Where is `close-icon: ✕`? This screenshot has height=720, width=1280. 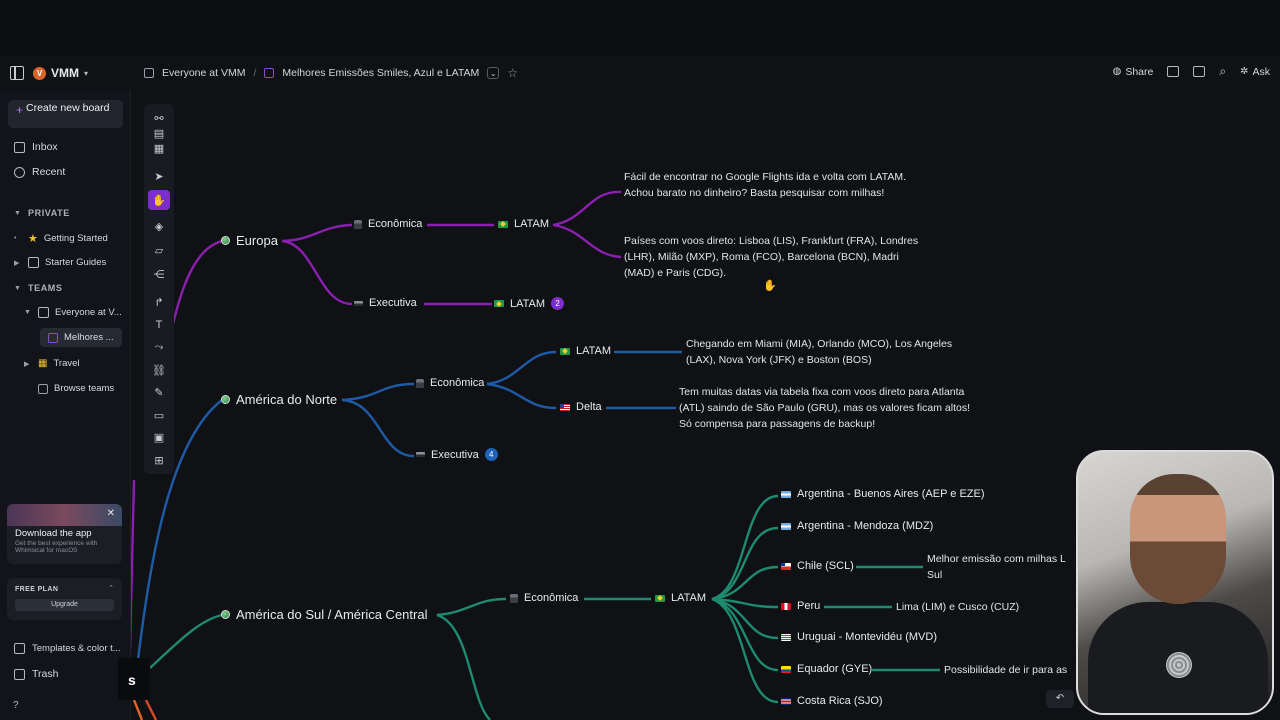
close-icon: ✕ is located at coordinates (111, 513).